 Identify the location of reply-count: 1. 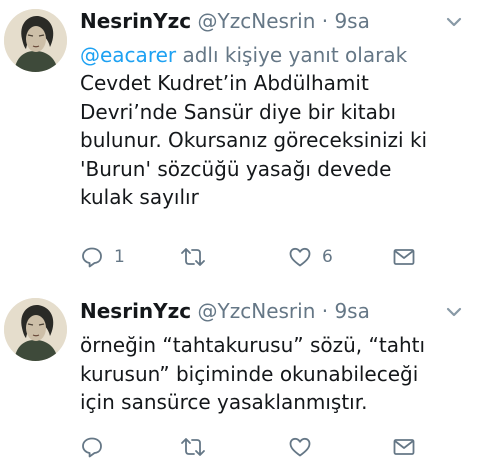
(119, 257).